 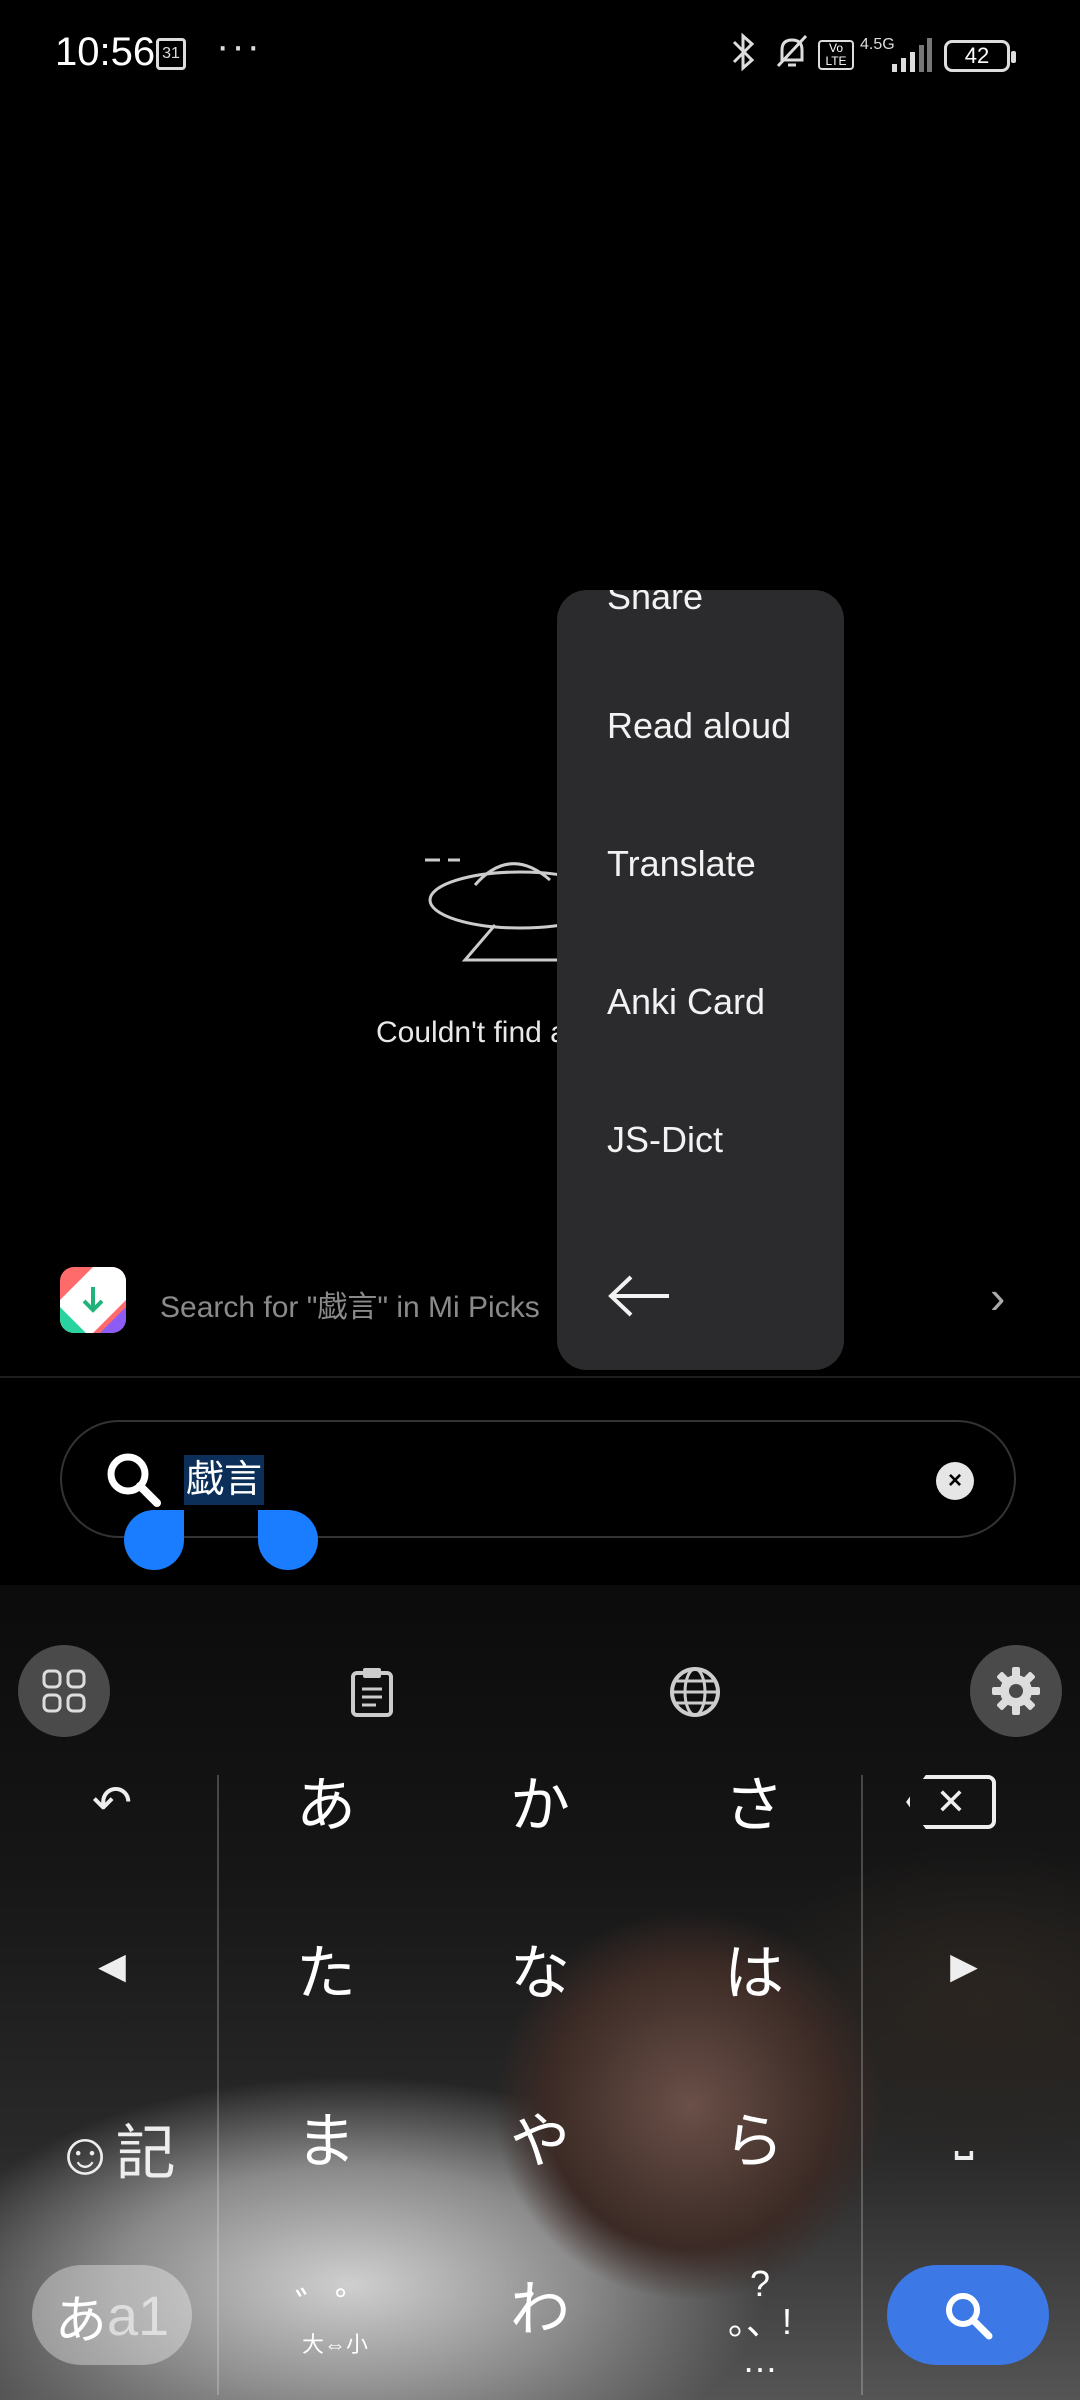 What do you see at coordinates (540, 55) in the screenshot?
I see `status-bar: 10:56 31 ··· Vo LTE 4.5G 42` at bounding box center [540, 55].